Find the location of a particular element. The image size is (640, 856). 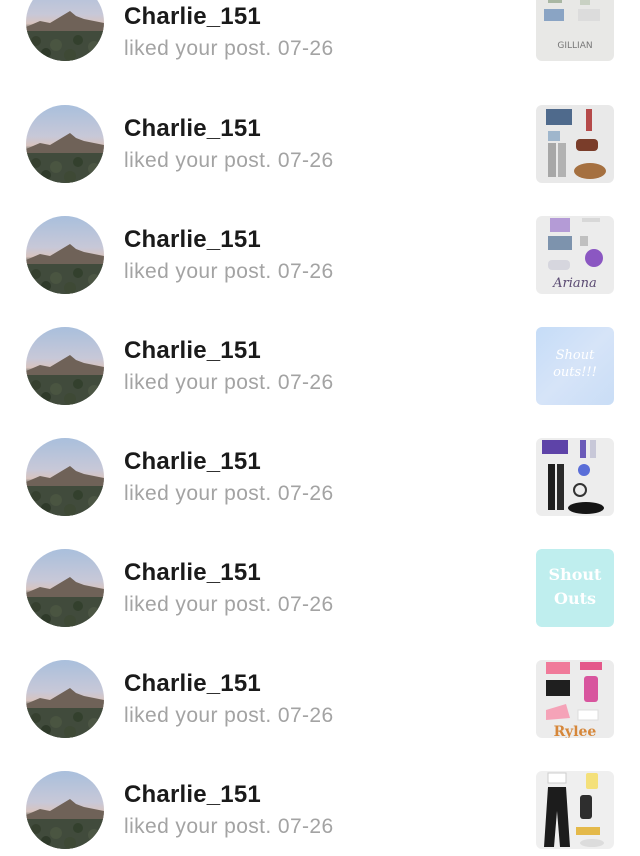

post-thumbnail: Ariana is located at coordinates (575, 255).